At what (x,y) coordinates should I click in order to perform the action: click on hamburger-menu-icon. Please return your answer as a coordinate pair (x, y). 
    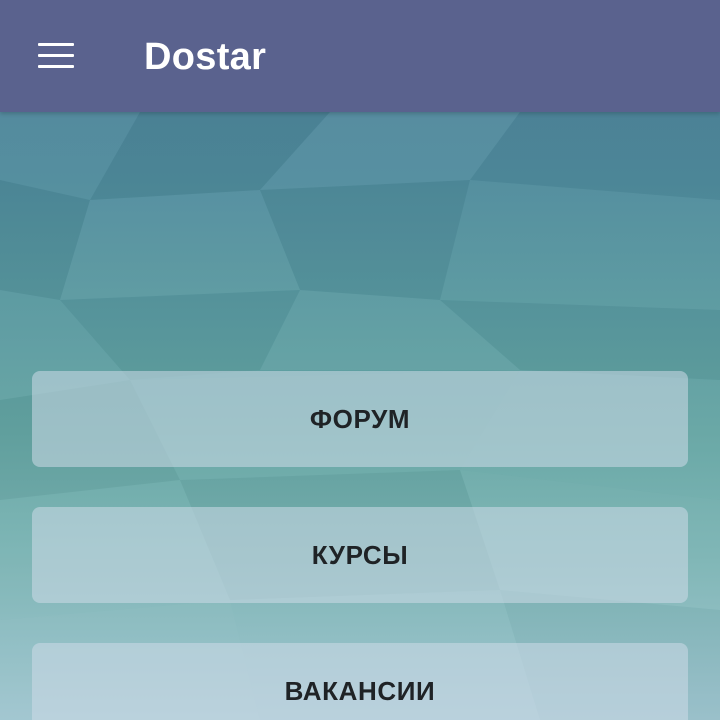
    Looking at the image, I should click on (56, 56).